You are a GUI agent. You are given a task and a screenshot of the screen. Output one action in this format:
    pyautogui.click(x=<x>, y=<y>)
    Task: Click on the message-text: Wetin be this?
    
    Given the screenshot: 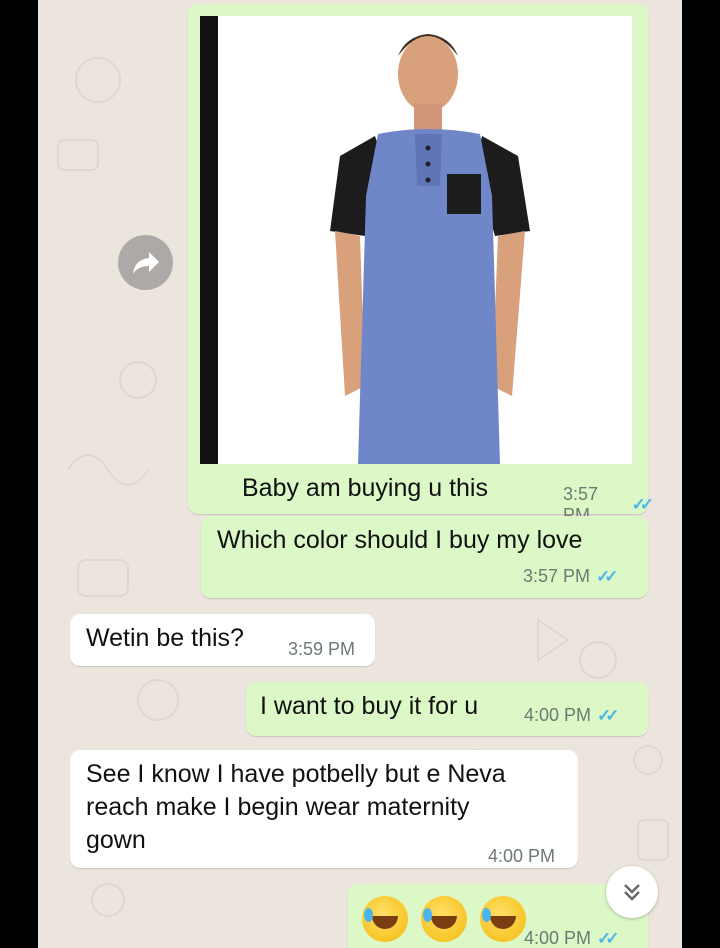 What is the action you would take?
    pyautogui.click(x=165, y=638)
    